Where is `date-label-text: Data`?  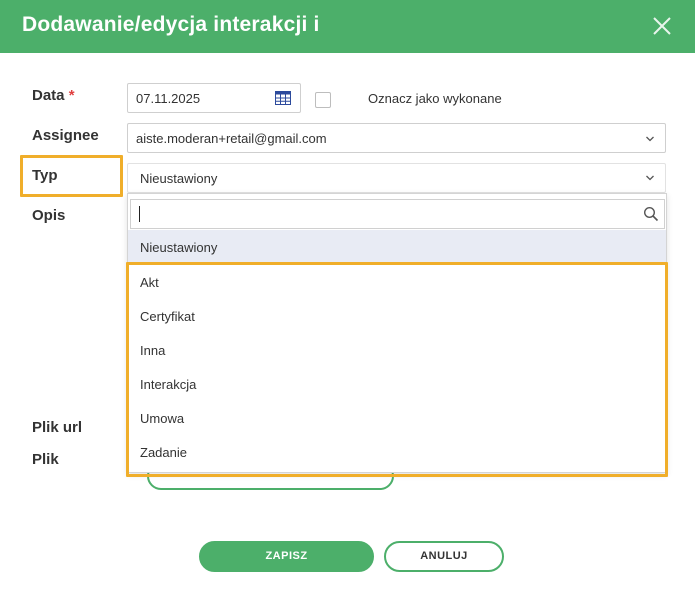
date-label-text: Data is located at coordinates (48, 95).